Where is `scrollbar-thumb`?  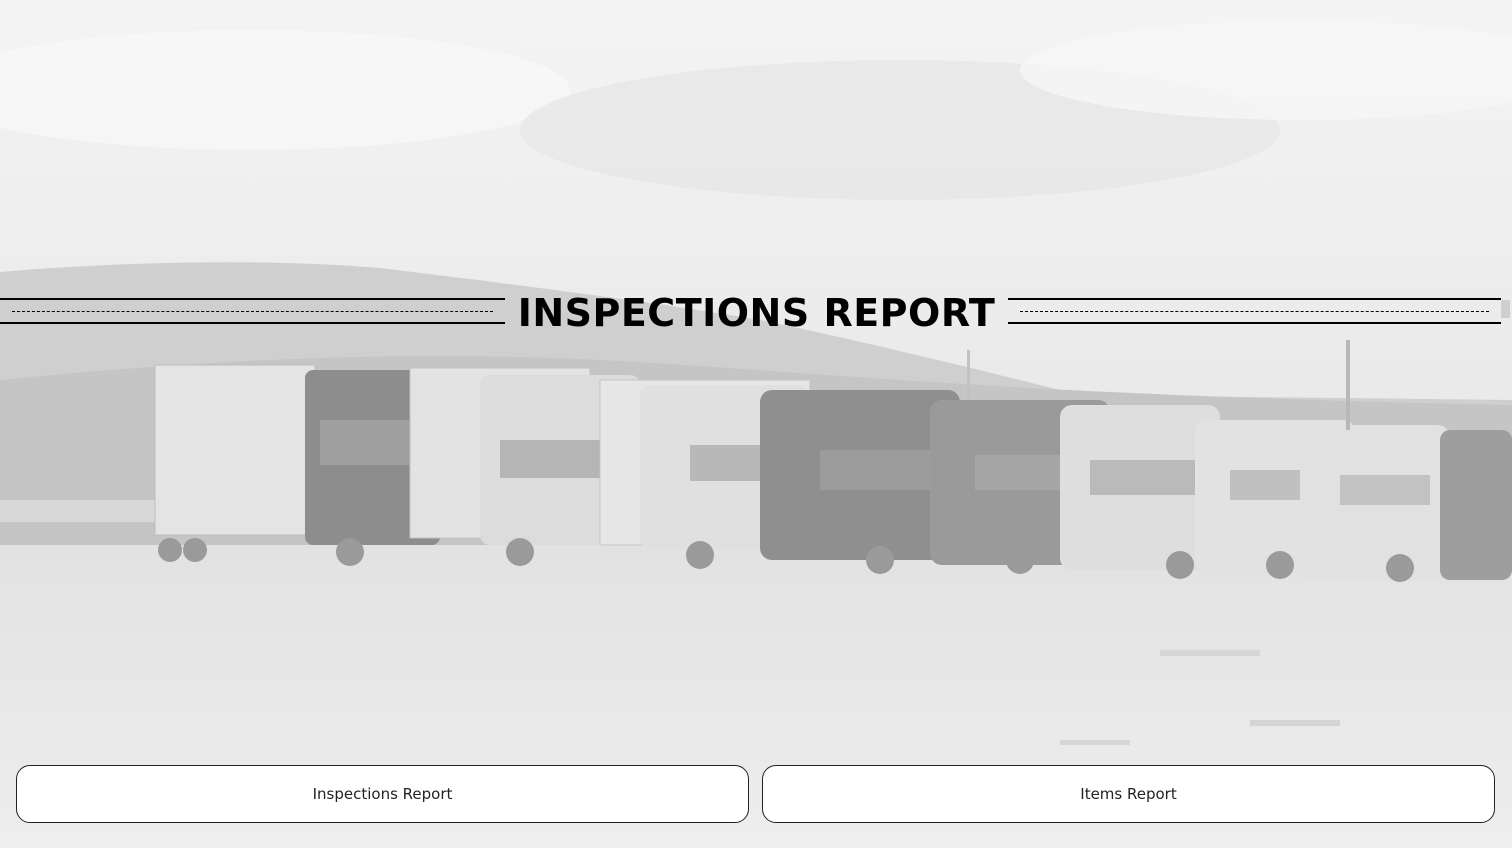
scrollbar-thumb is located at coordinates (1505, 309).